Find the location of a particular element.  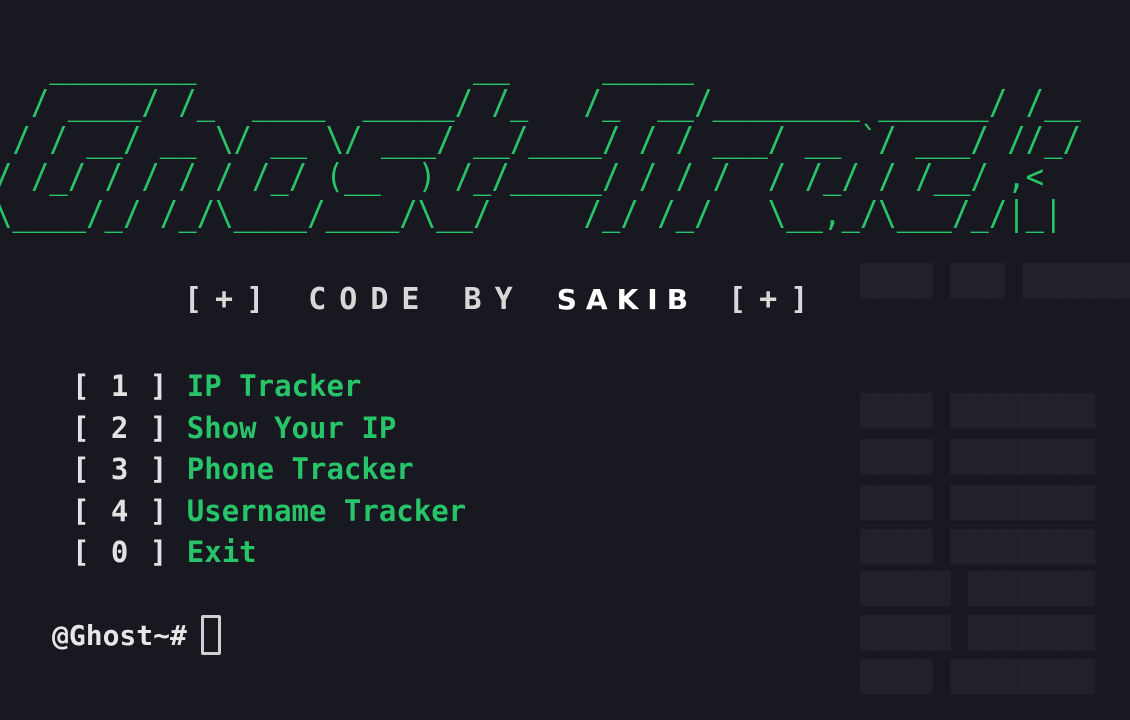

menu-item-number: [ 2 ] is located at coordinates (121, 427).